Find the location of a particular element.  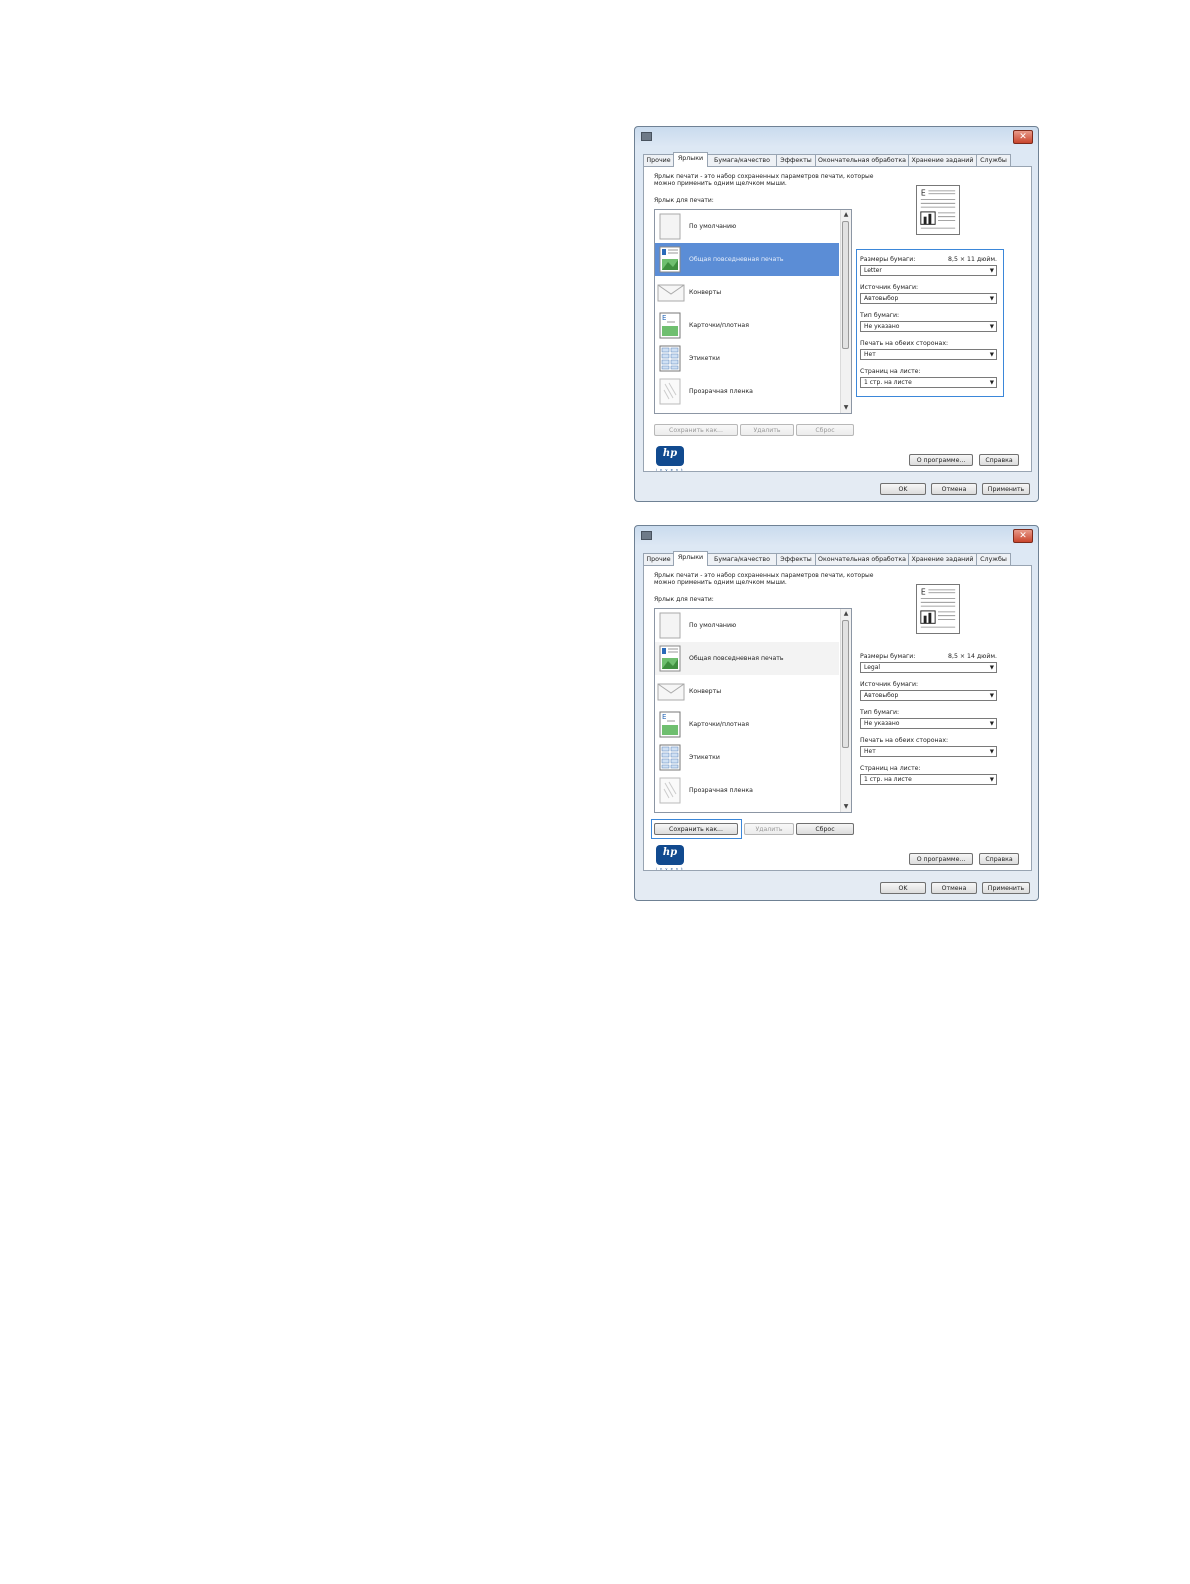

pages-per-sheet-label: Страниц на листе: is located at coordinates (890, 768).